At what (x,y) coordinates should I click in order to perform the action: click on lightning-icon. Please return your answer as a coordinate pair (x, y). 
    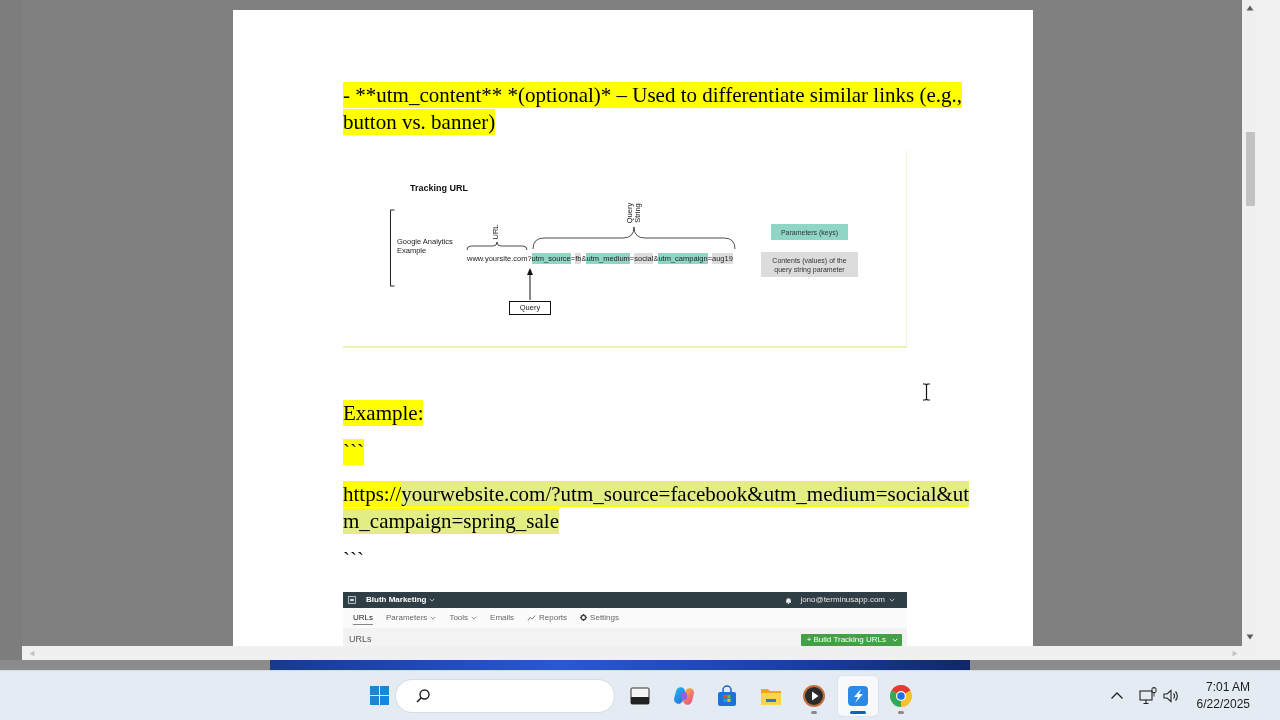
    Looking at the image, I should click on (857, 695).